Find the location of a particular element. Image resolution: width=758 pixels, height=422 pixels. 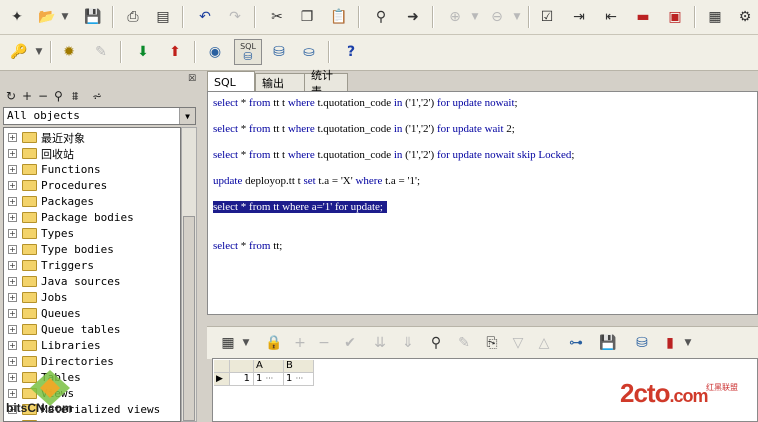

gear-icon: ✹ is located at coordinates (69, 52).